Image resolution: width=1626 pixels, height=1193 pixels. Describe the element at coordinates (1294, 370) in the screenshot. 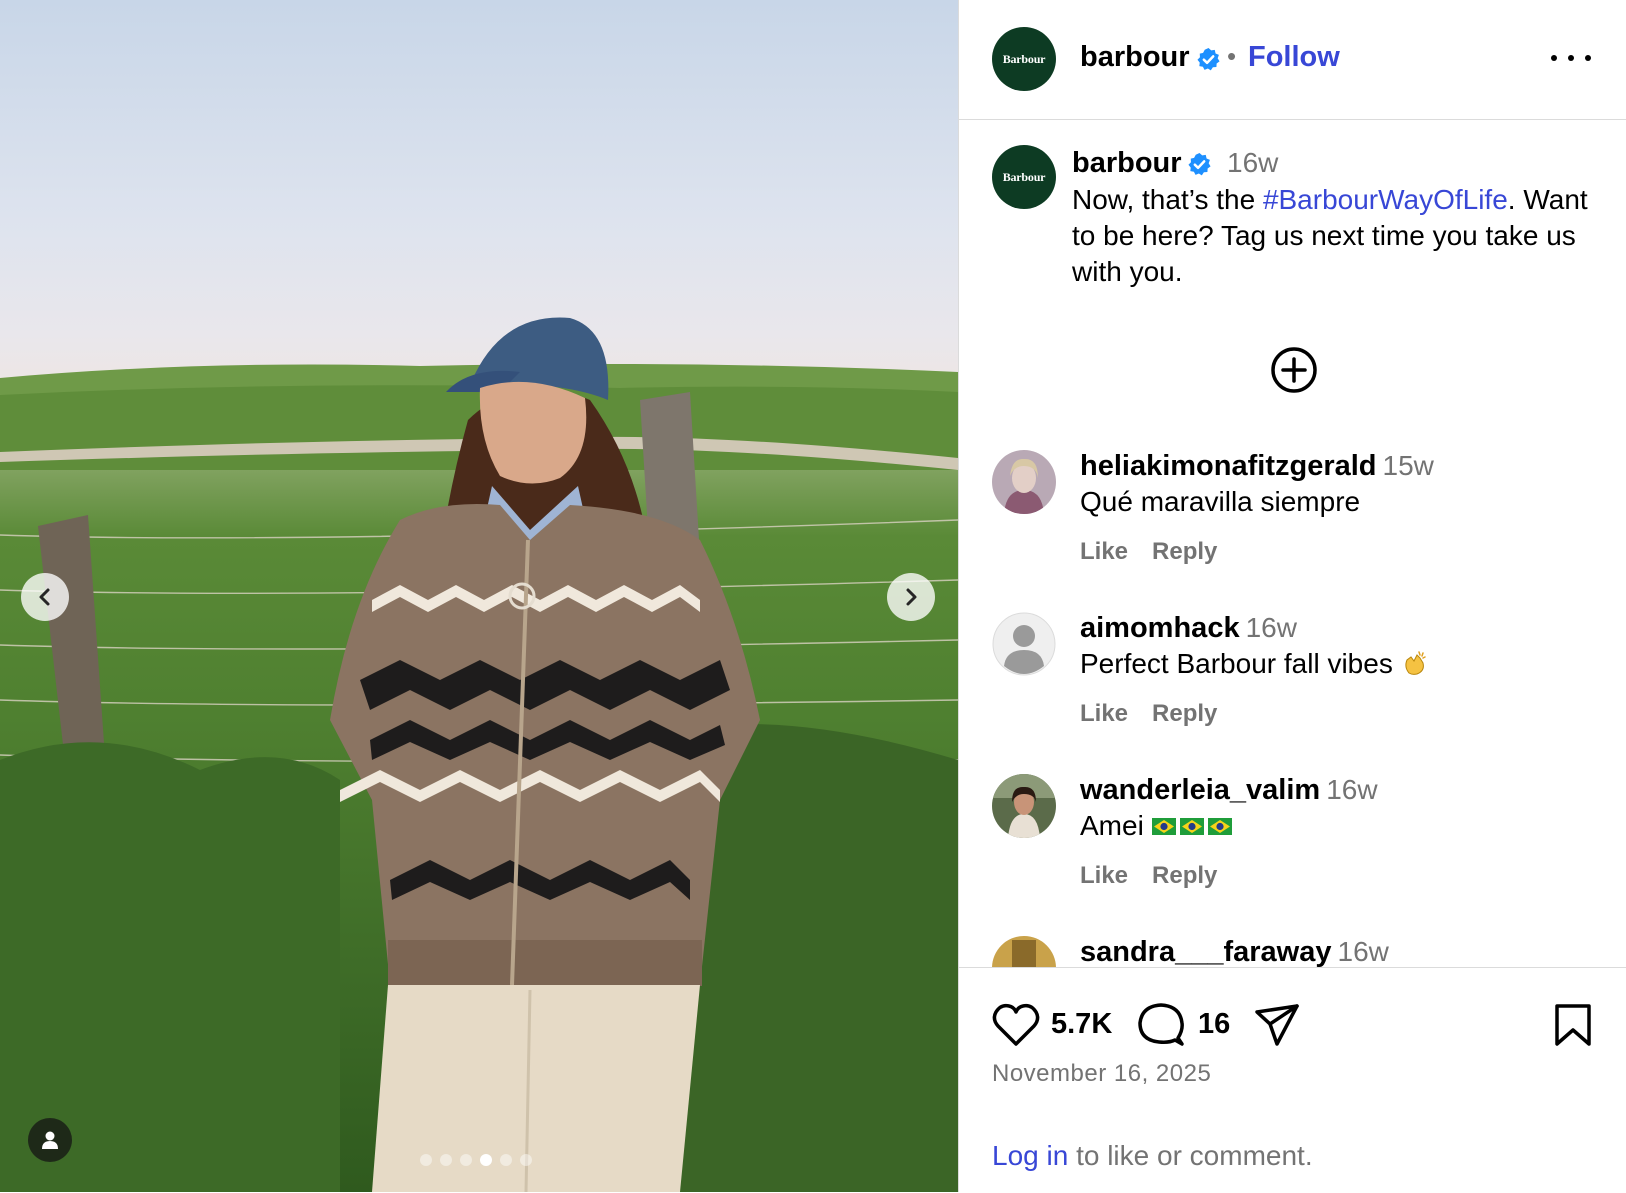

I see `load-more-comments-button` at that location.